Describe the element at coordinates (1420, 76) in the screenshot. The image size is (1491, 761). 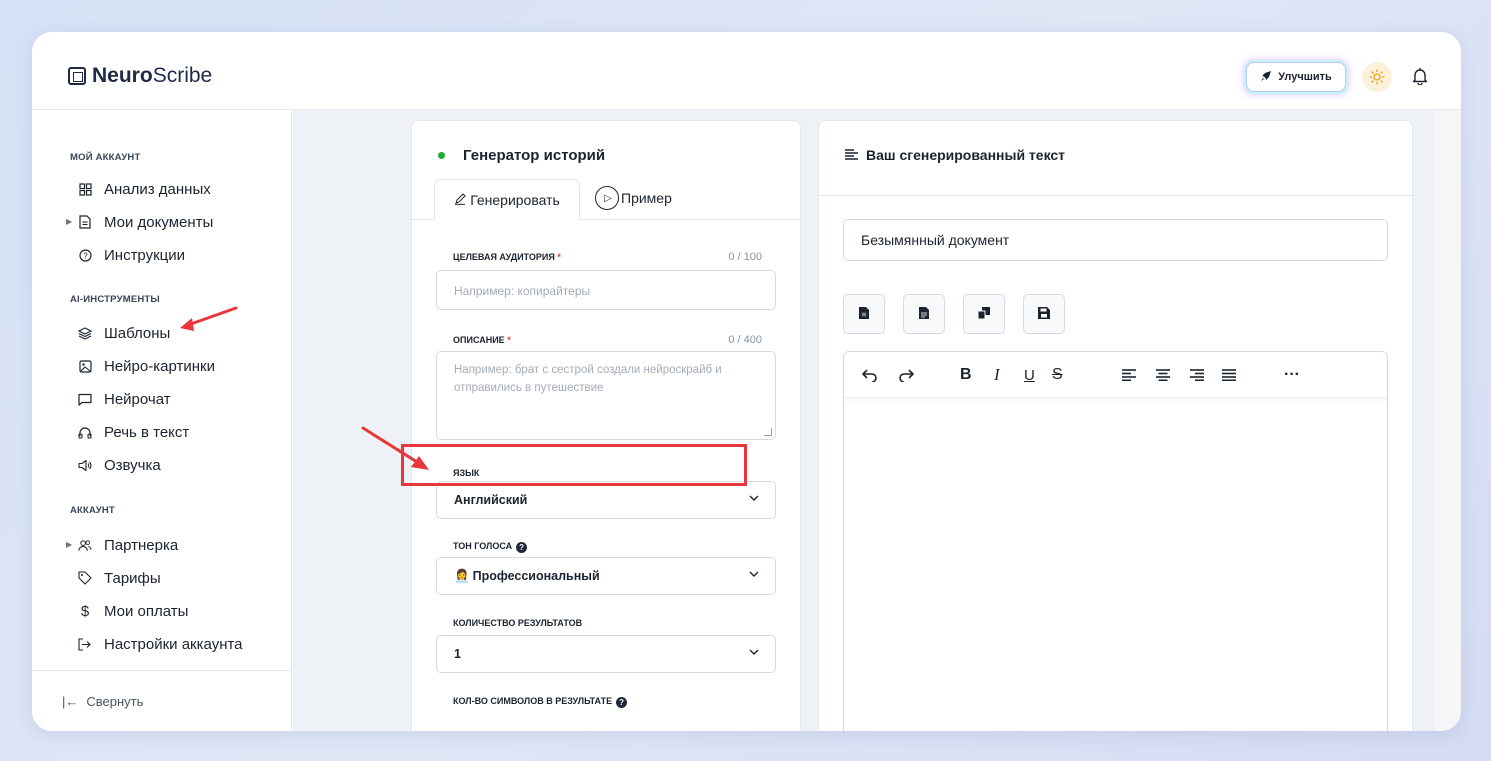
I see `bell-icon` at that location.